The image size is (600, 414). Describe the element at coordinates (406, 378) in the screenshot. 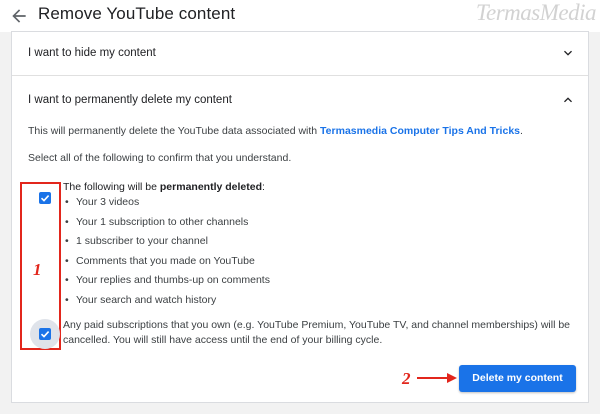

I see `callout-number-2: 2` at that location.